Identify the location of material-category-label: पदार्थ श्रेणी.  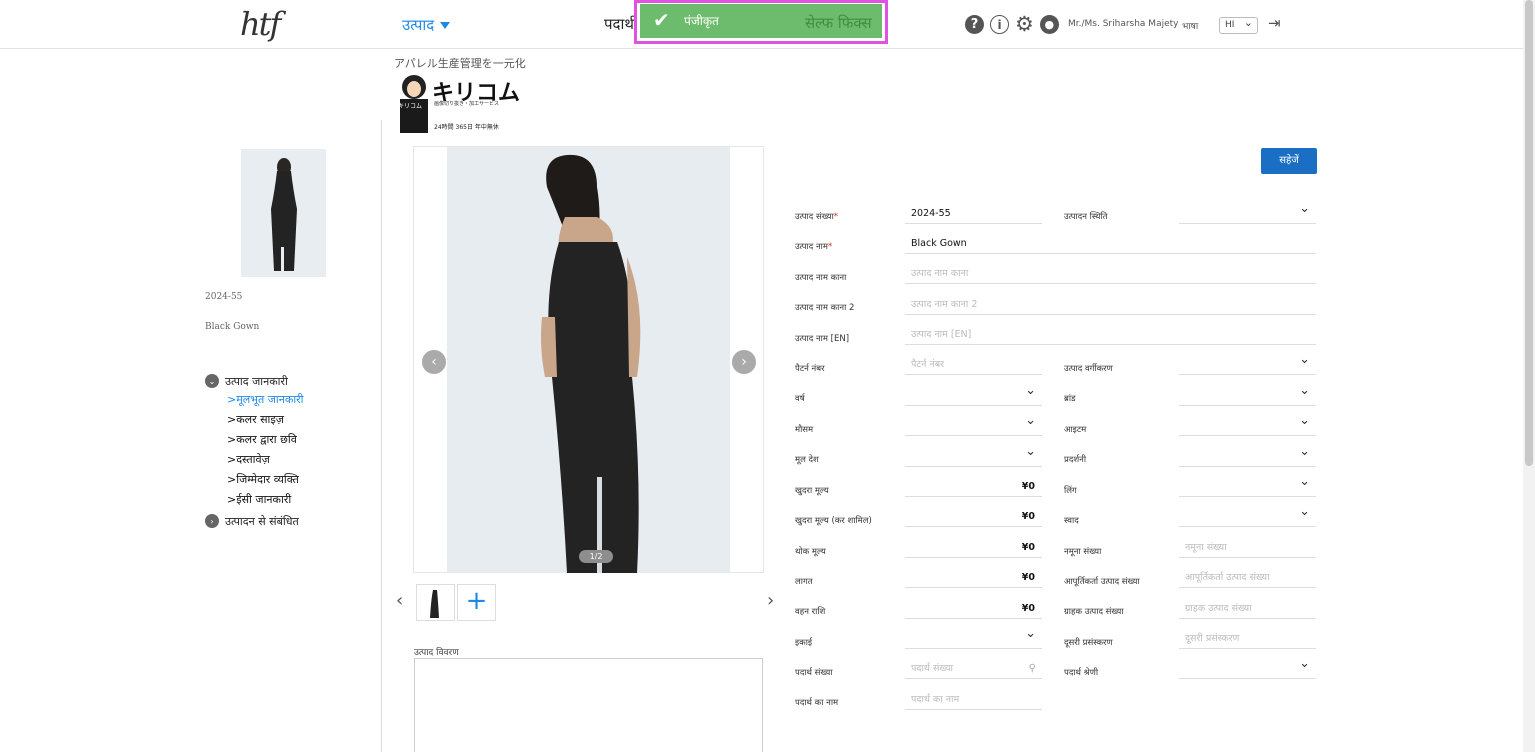
(1081, 673).